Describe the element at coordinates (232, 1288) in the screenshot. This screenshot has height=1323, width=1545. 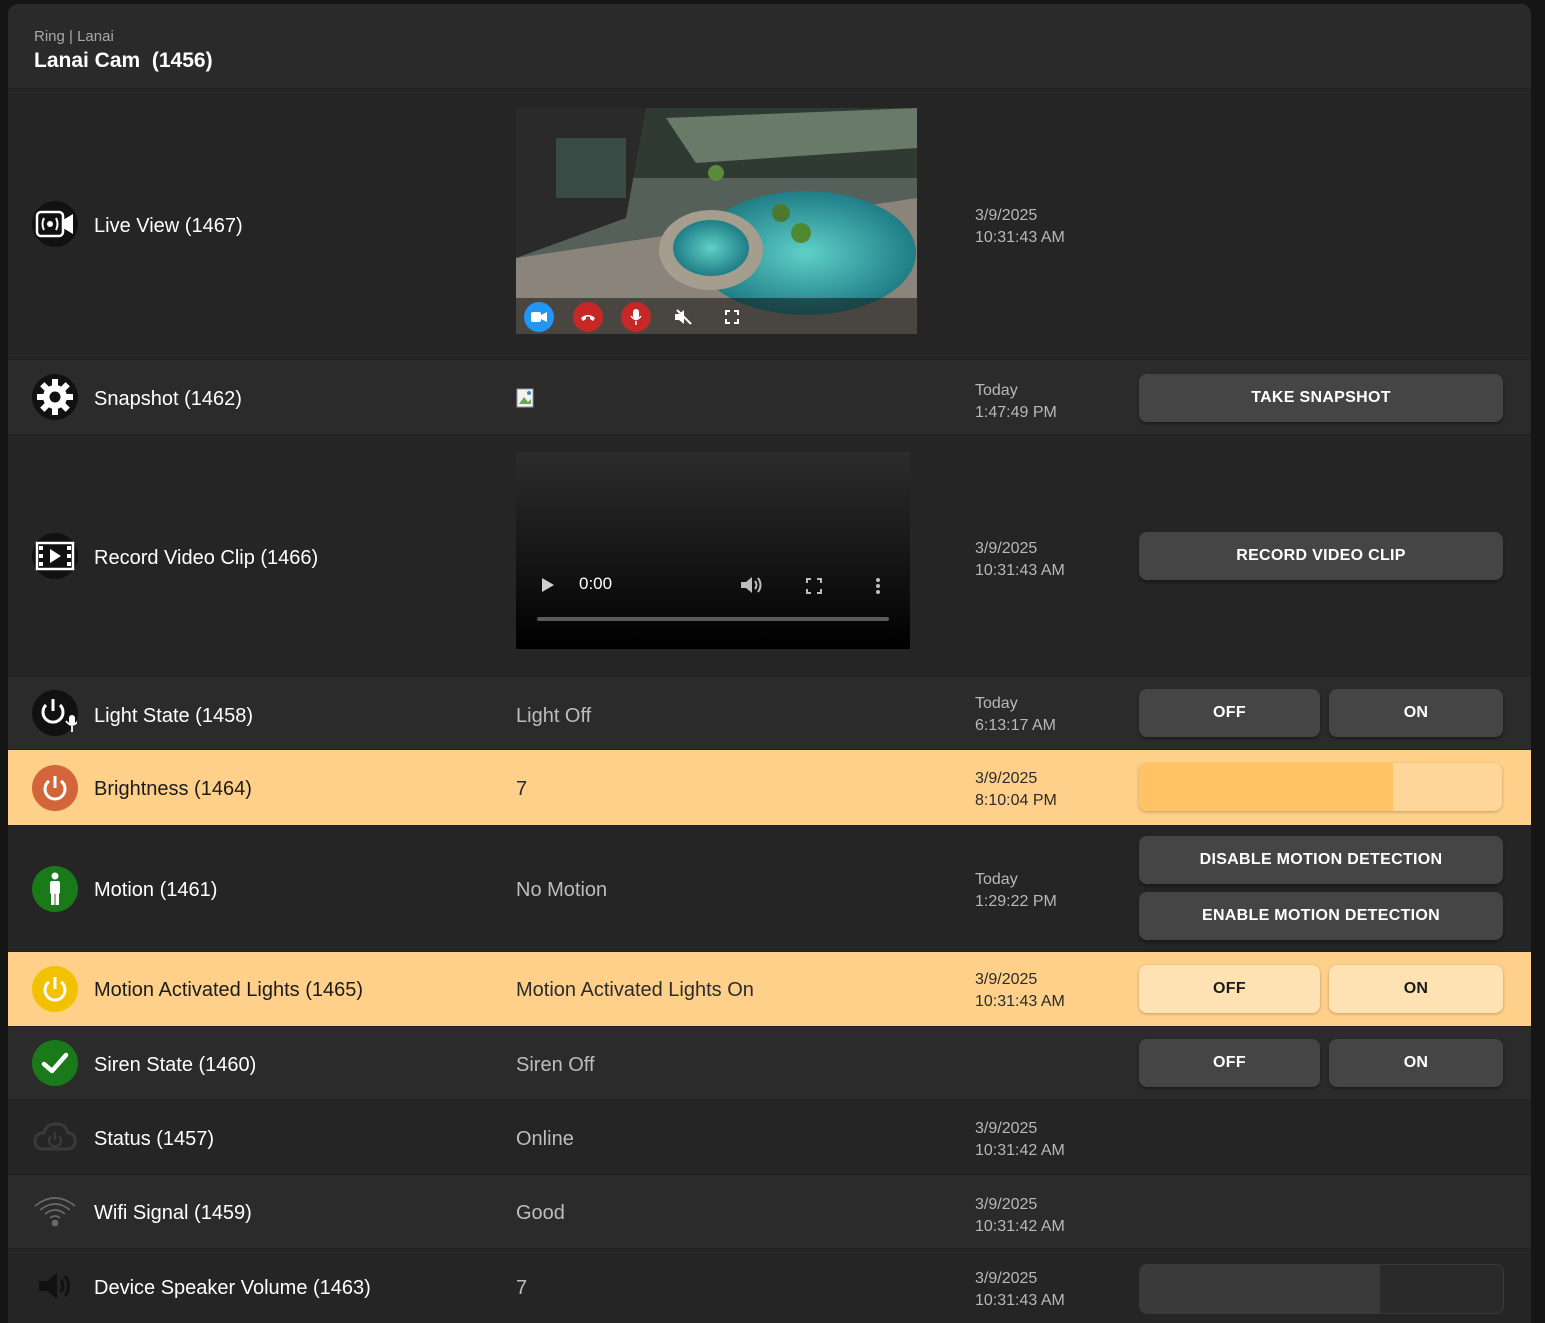
I see `row-label: Device Speaker Volume (1463)` at that location.